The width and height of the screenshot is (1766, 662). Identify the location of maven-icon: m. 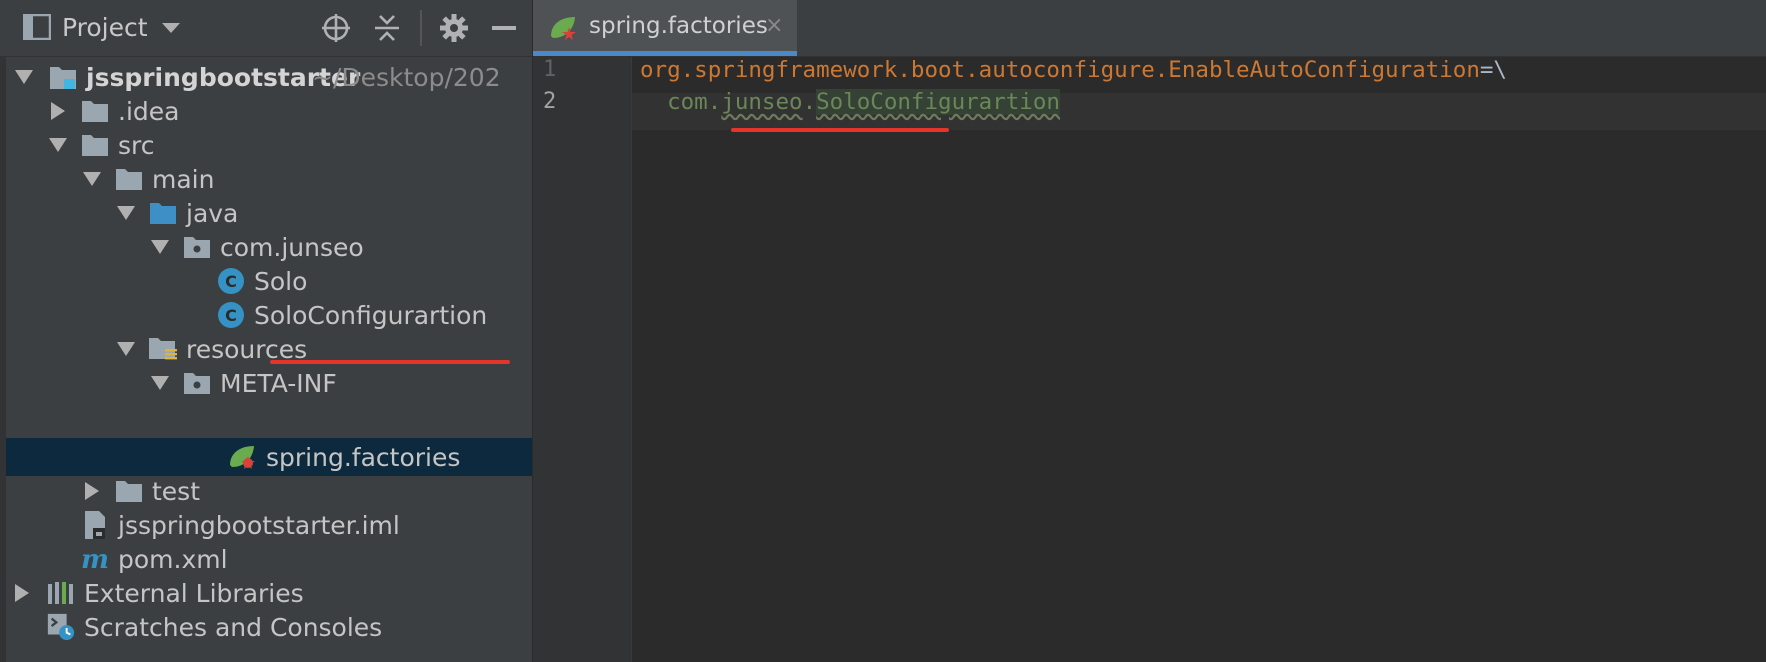
(95, 559).